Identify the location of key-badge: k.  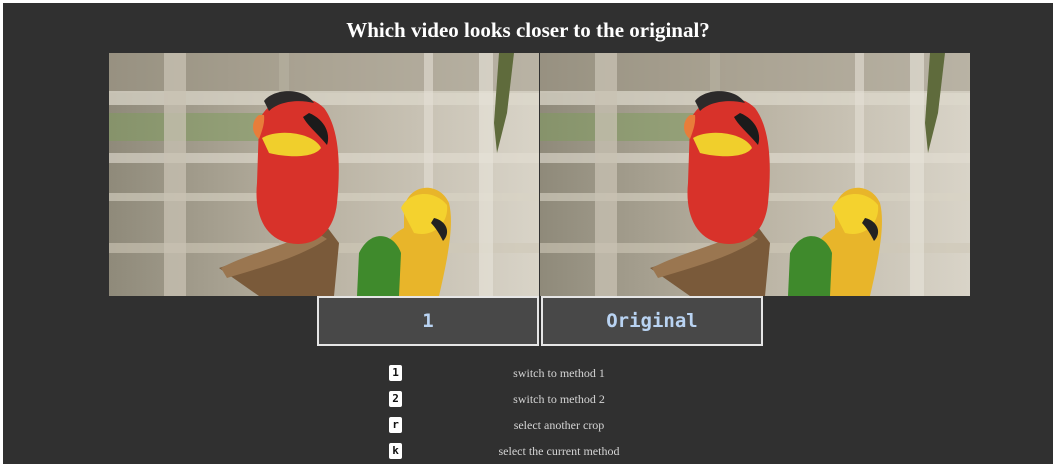
(395, 451).